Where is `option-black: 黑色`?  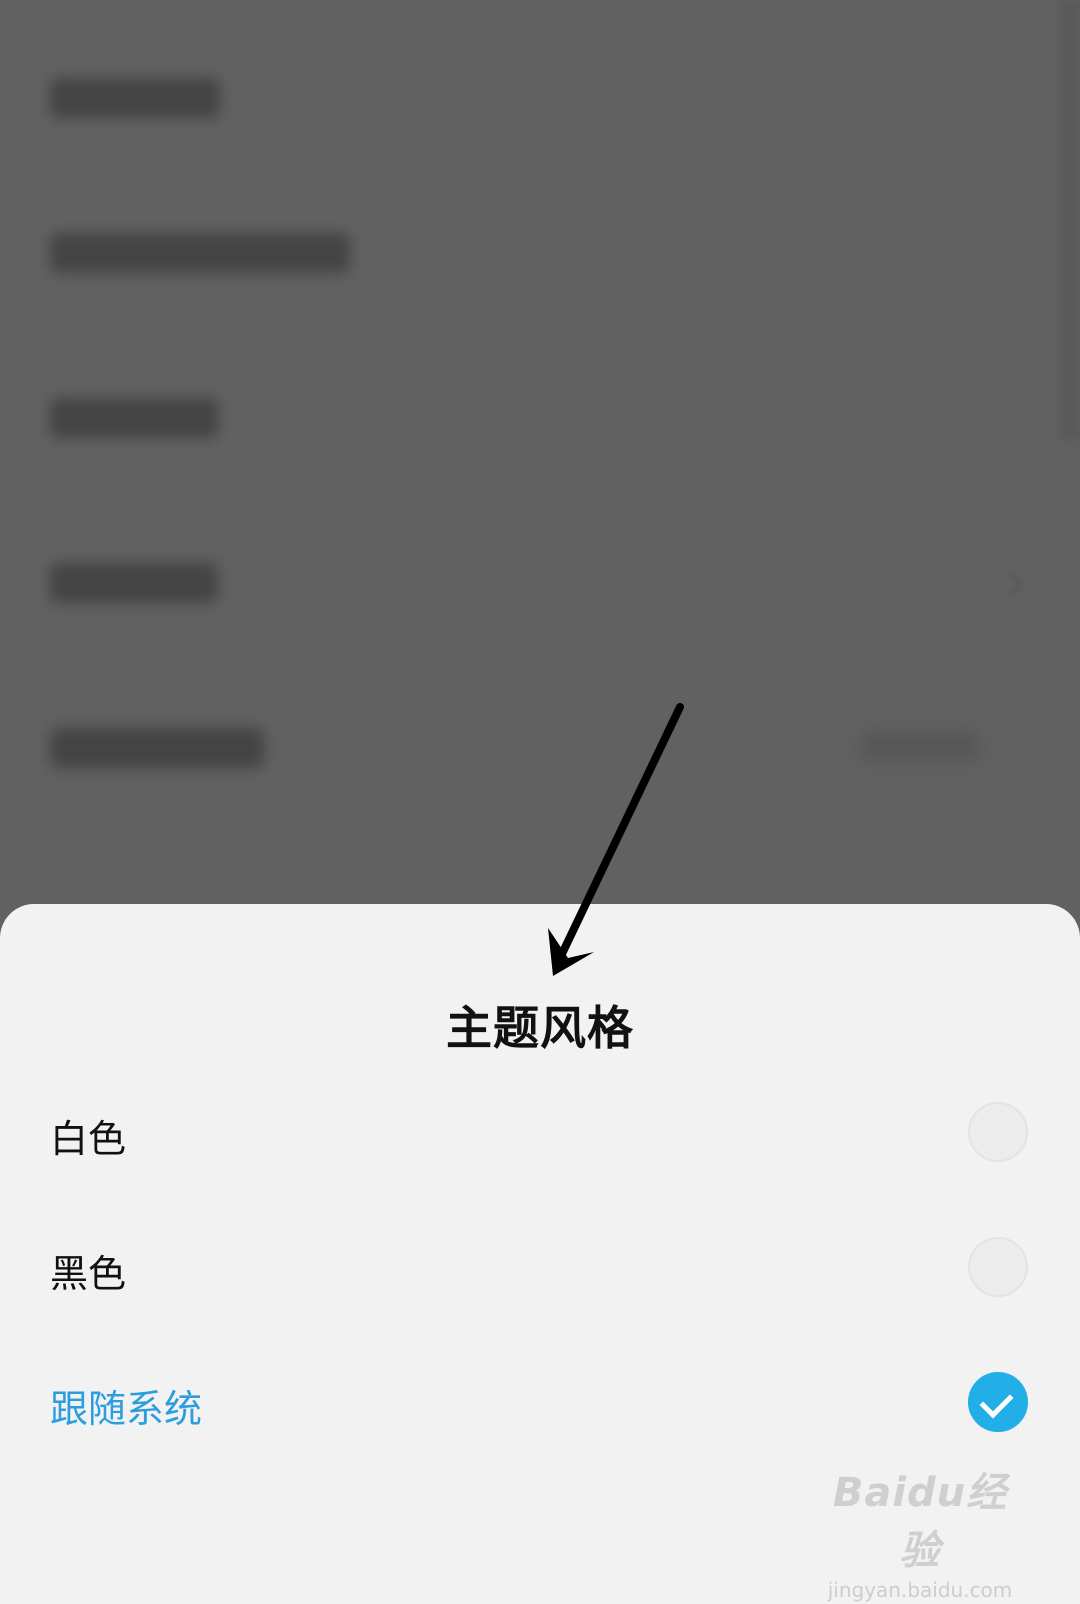
option-black: 黑色 is located at coordinates (540, 1269).